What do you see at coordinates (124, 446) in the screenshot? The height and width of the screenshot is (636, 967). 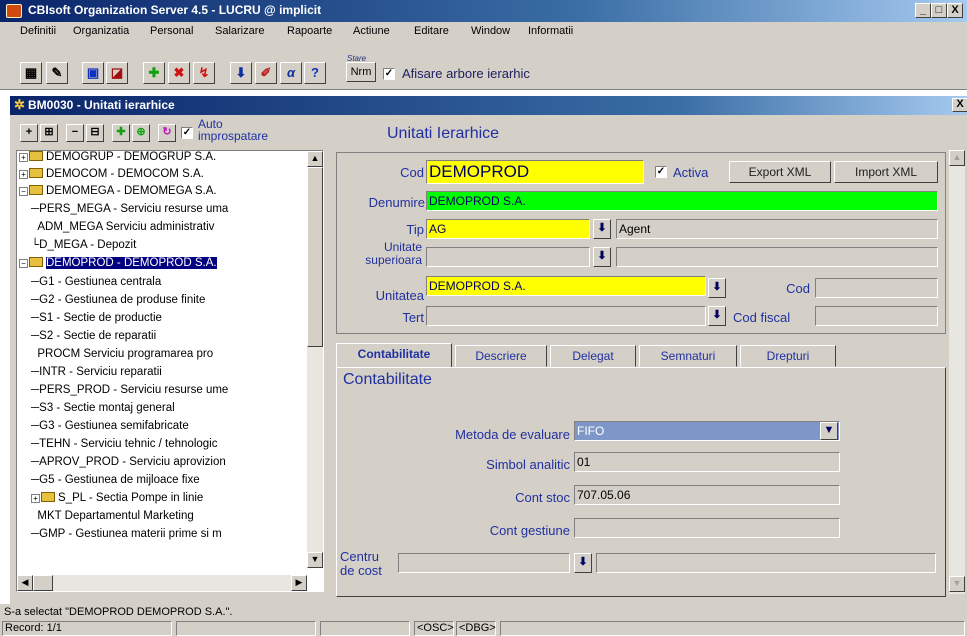 I see `tree-item: ─TEHN - Serviciu tehnic / tehnologic` at bounding box center [124, 446].